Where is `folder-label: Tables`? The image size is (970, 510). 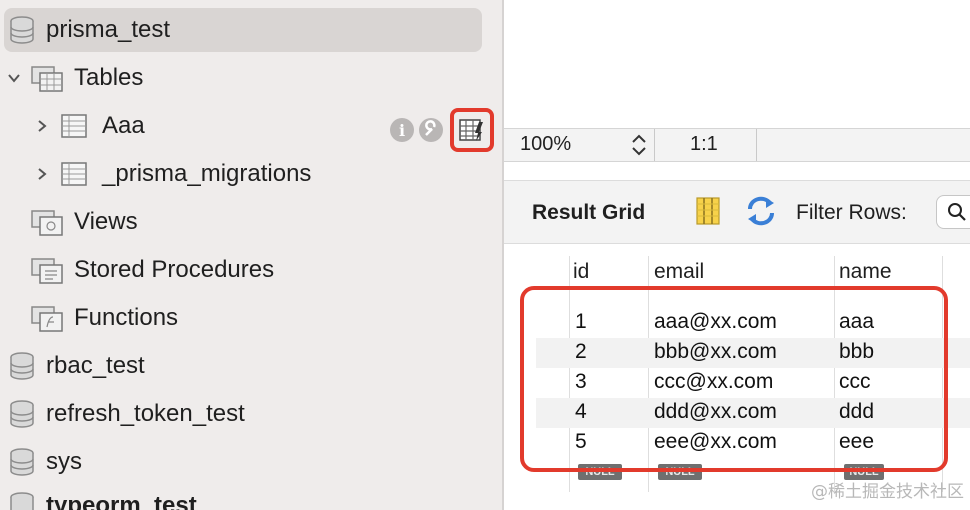 folder-label: Tables is located at coordinates (109, 77).